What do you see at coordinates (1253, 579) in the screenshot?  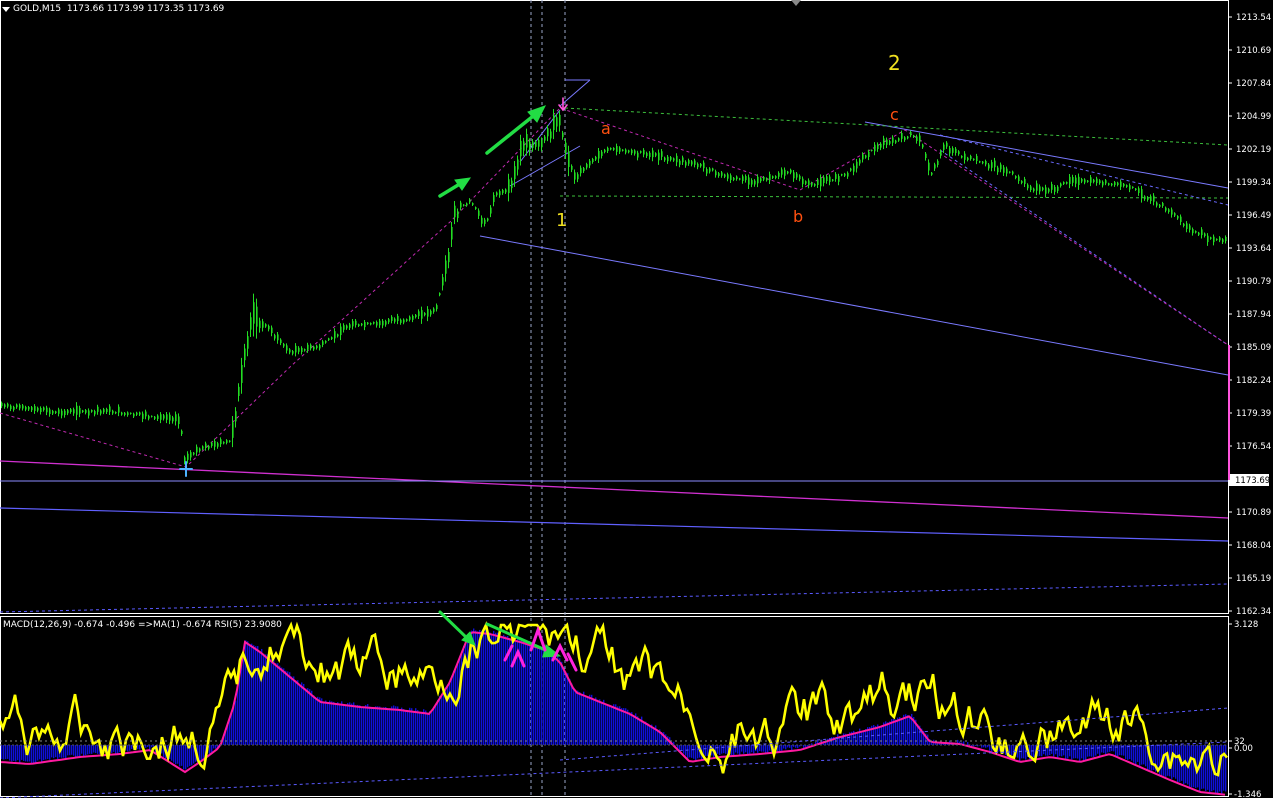 I see `price-tick-label: 1165.19` at bounding box center [1253, 579].